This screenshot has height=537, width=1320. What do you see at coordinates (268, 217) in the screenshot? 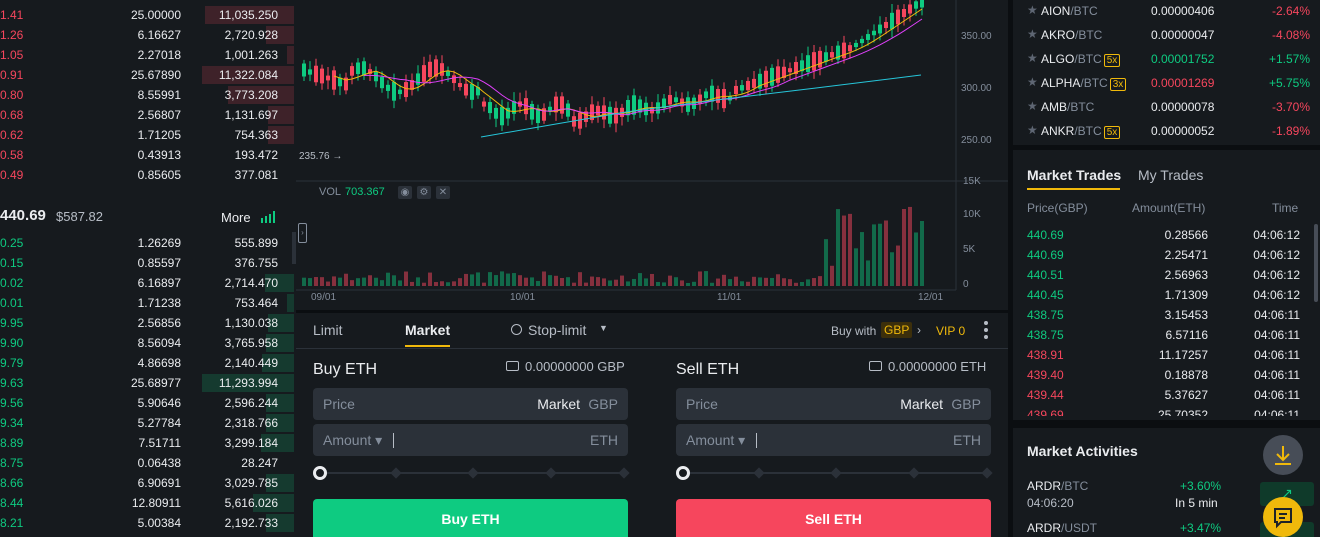
I see `bars-icon` at bounding box center [268, 217].